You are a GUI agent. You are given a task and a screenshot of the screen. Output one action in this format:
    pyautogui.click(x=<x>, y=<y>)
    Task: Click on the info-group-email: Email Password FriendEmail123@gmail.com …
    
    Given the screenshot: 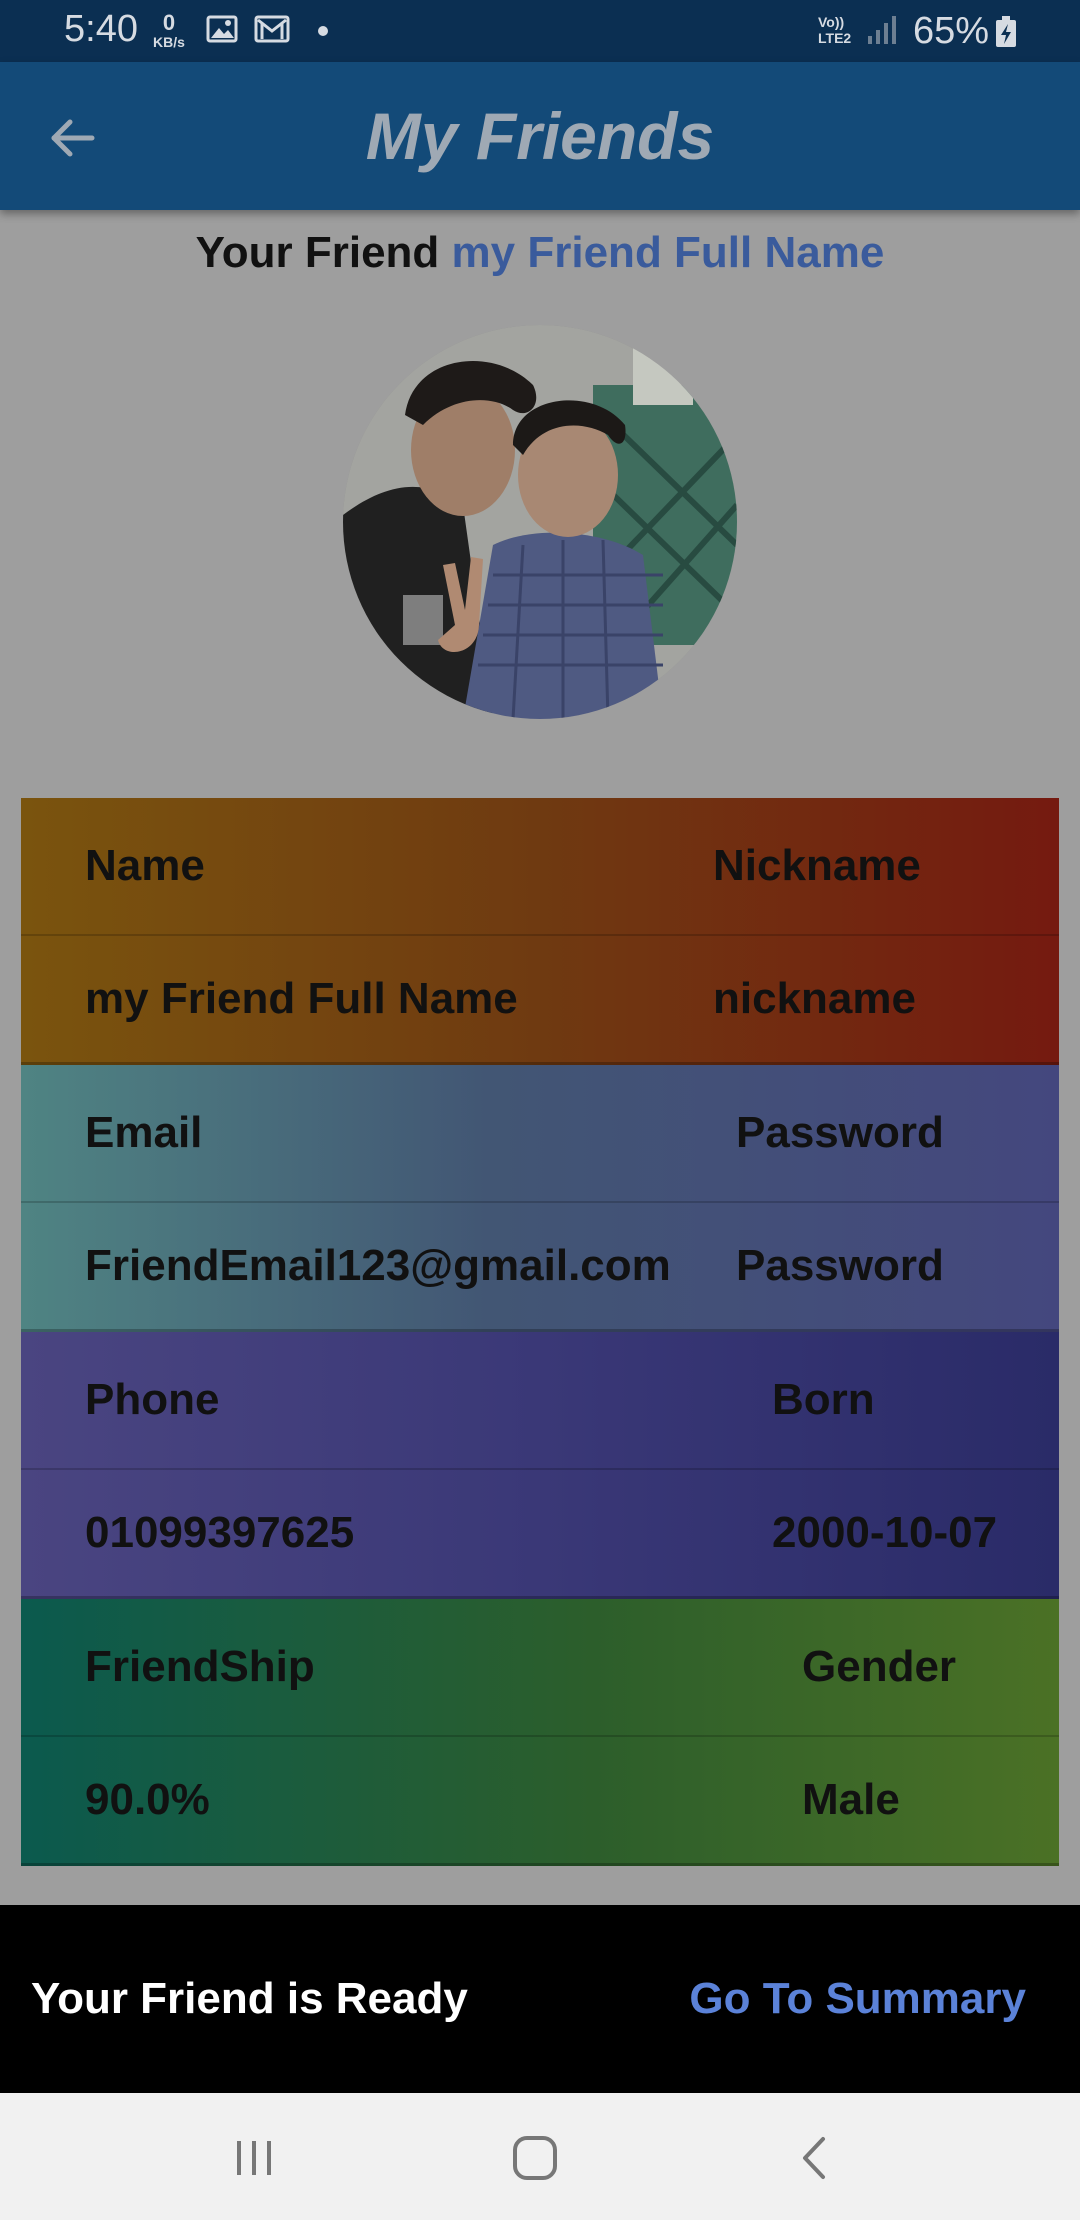 What is the action you would take?
    pyautogui.click(x=540, y=1198)
    